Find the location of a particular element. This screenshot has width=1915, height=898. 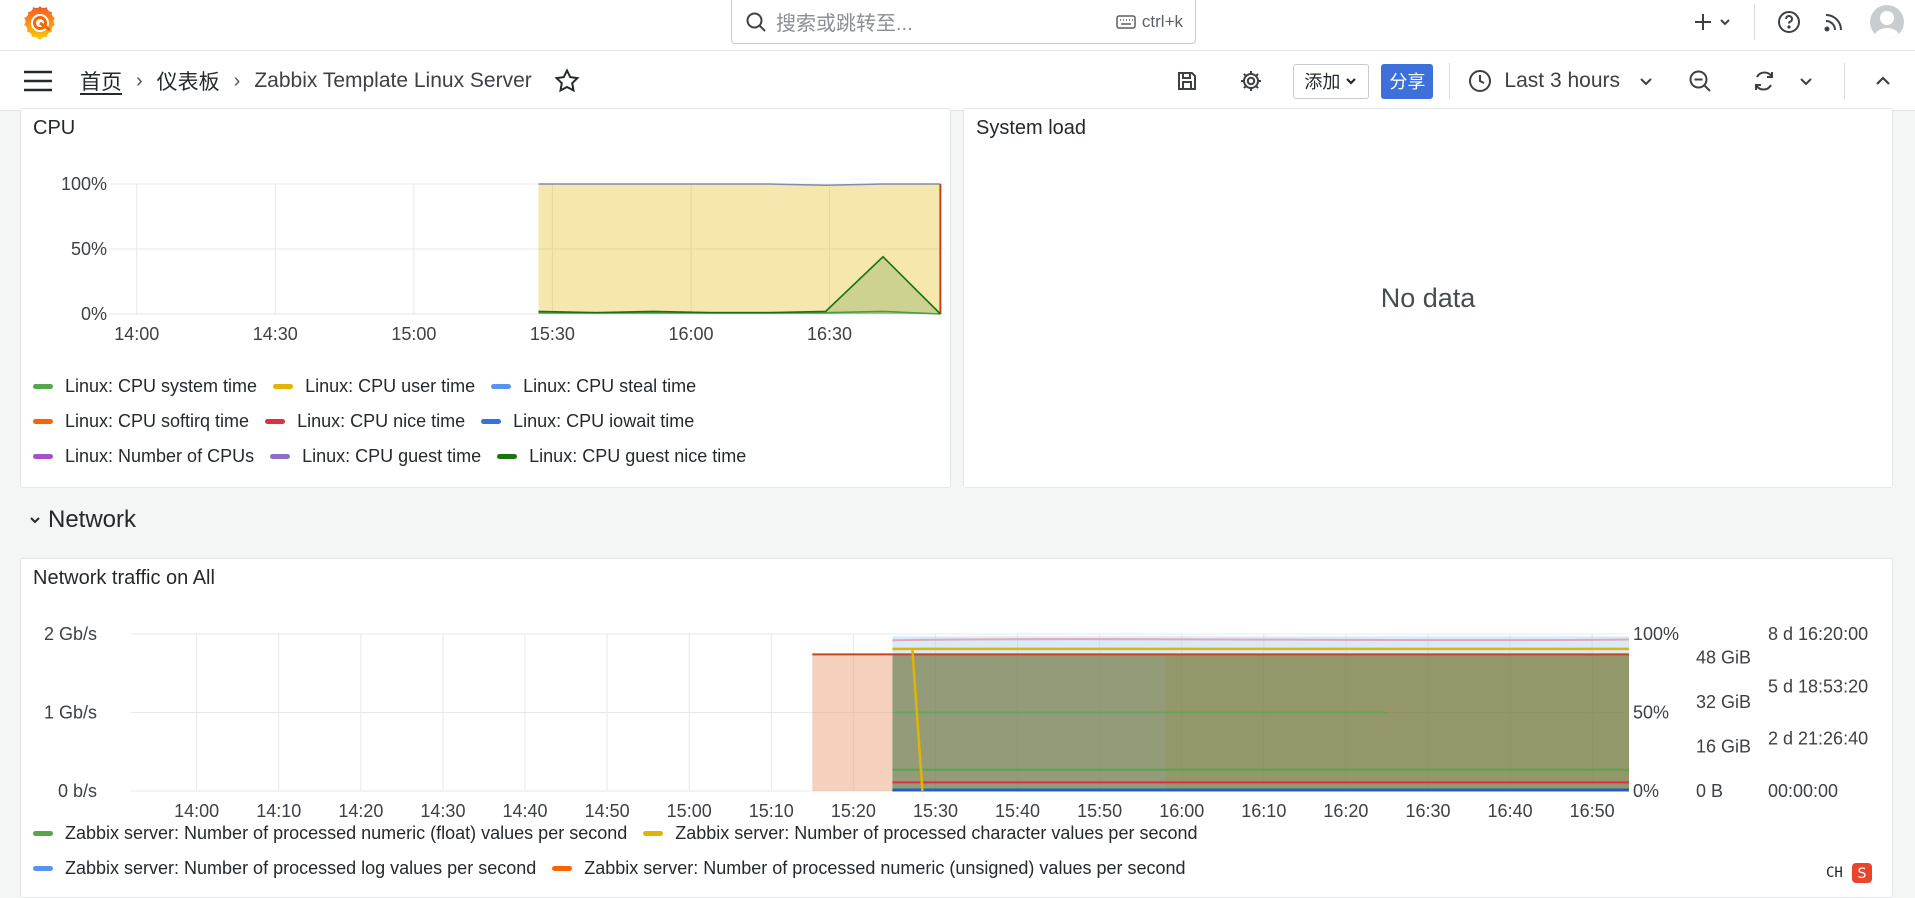

x-tick-label: 16:20 is located at coordinates (1345, 811).